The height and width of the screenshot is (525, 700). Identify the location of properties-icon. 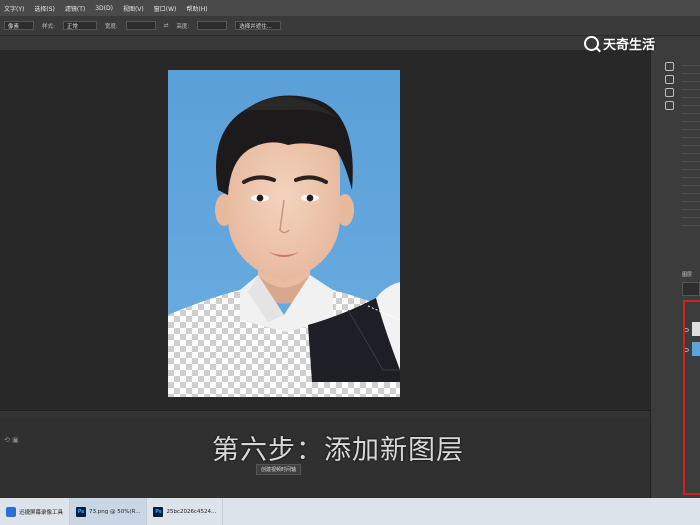
(669, 79).